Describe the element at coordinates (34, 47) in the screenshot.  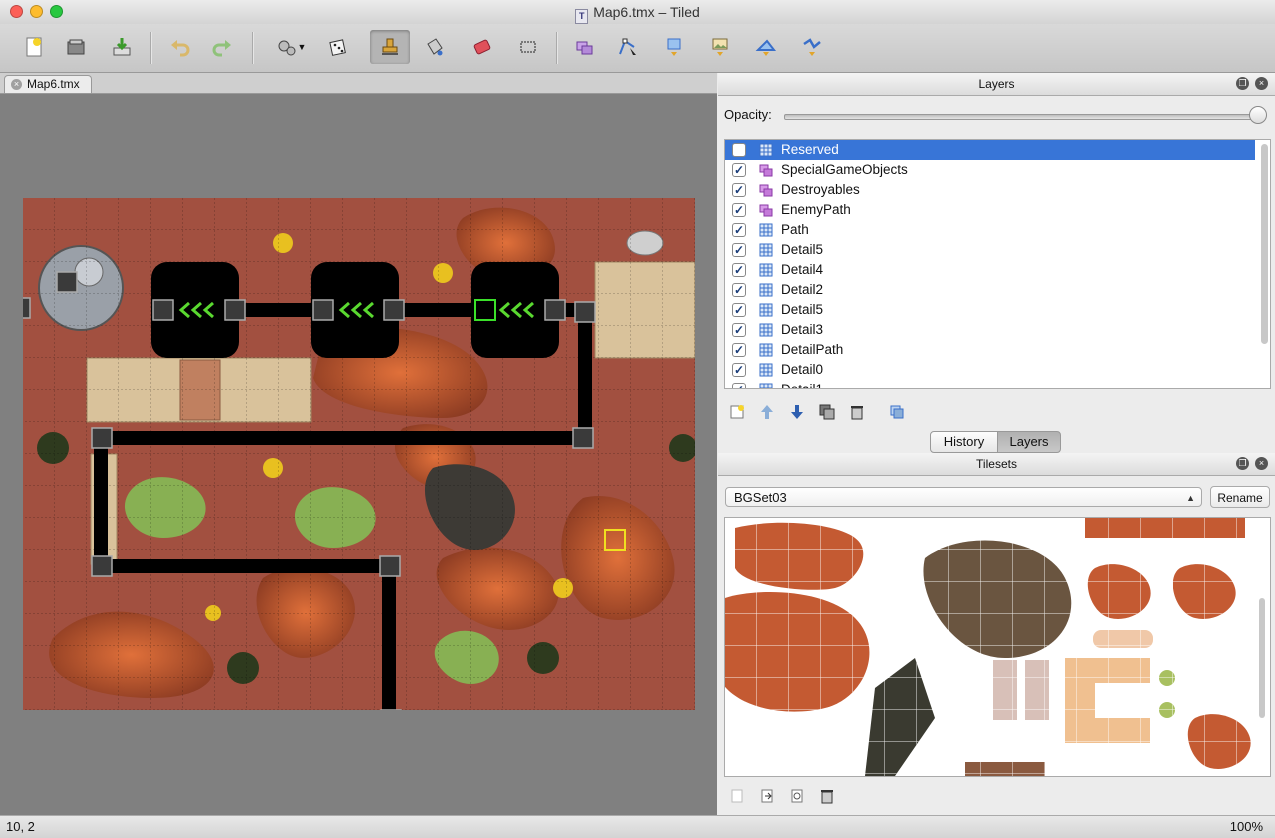
I see `new-map-button` at that location.